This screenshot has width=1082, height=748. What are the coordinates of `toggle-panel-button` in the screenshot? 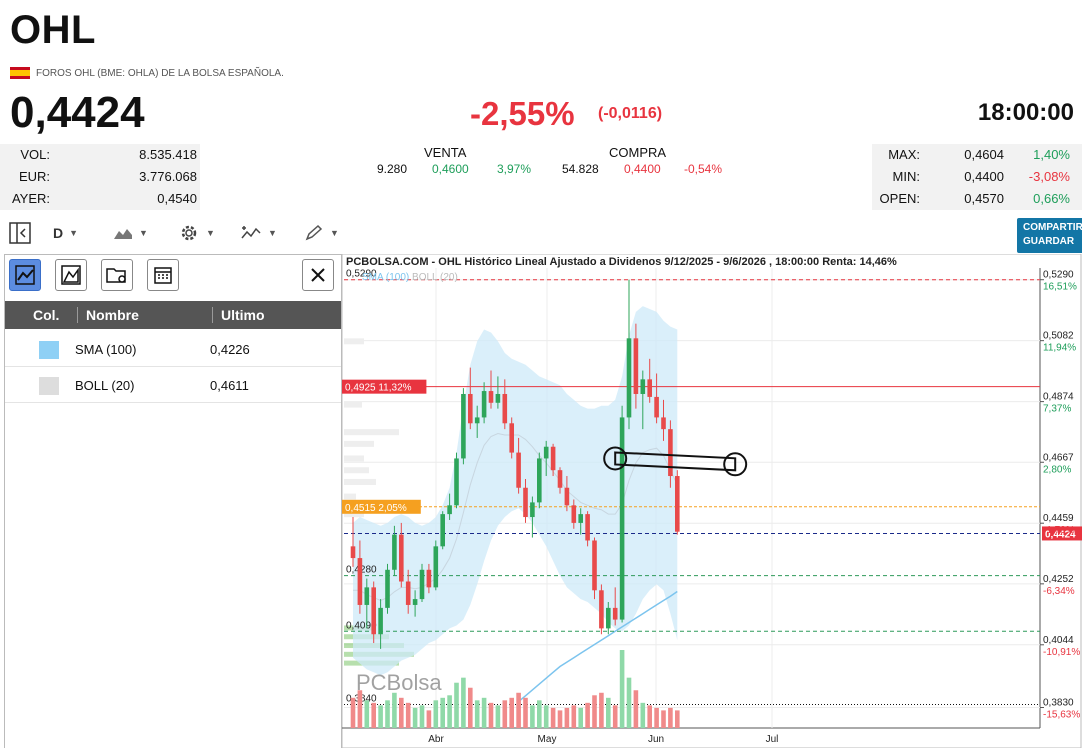 It's located at (20, 233).